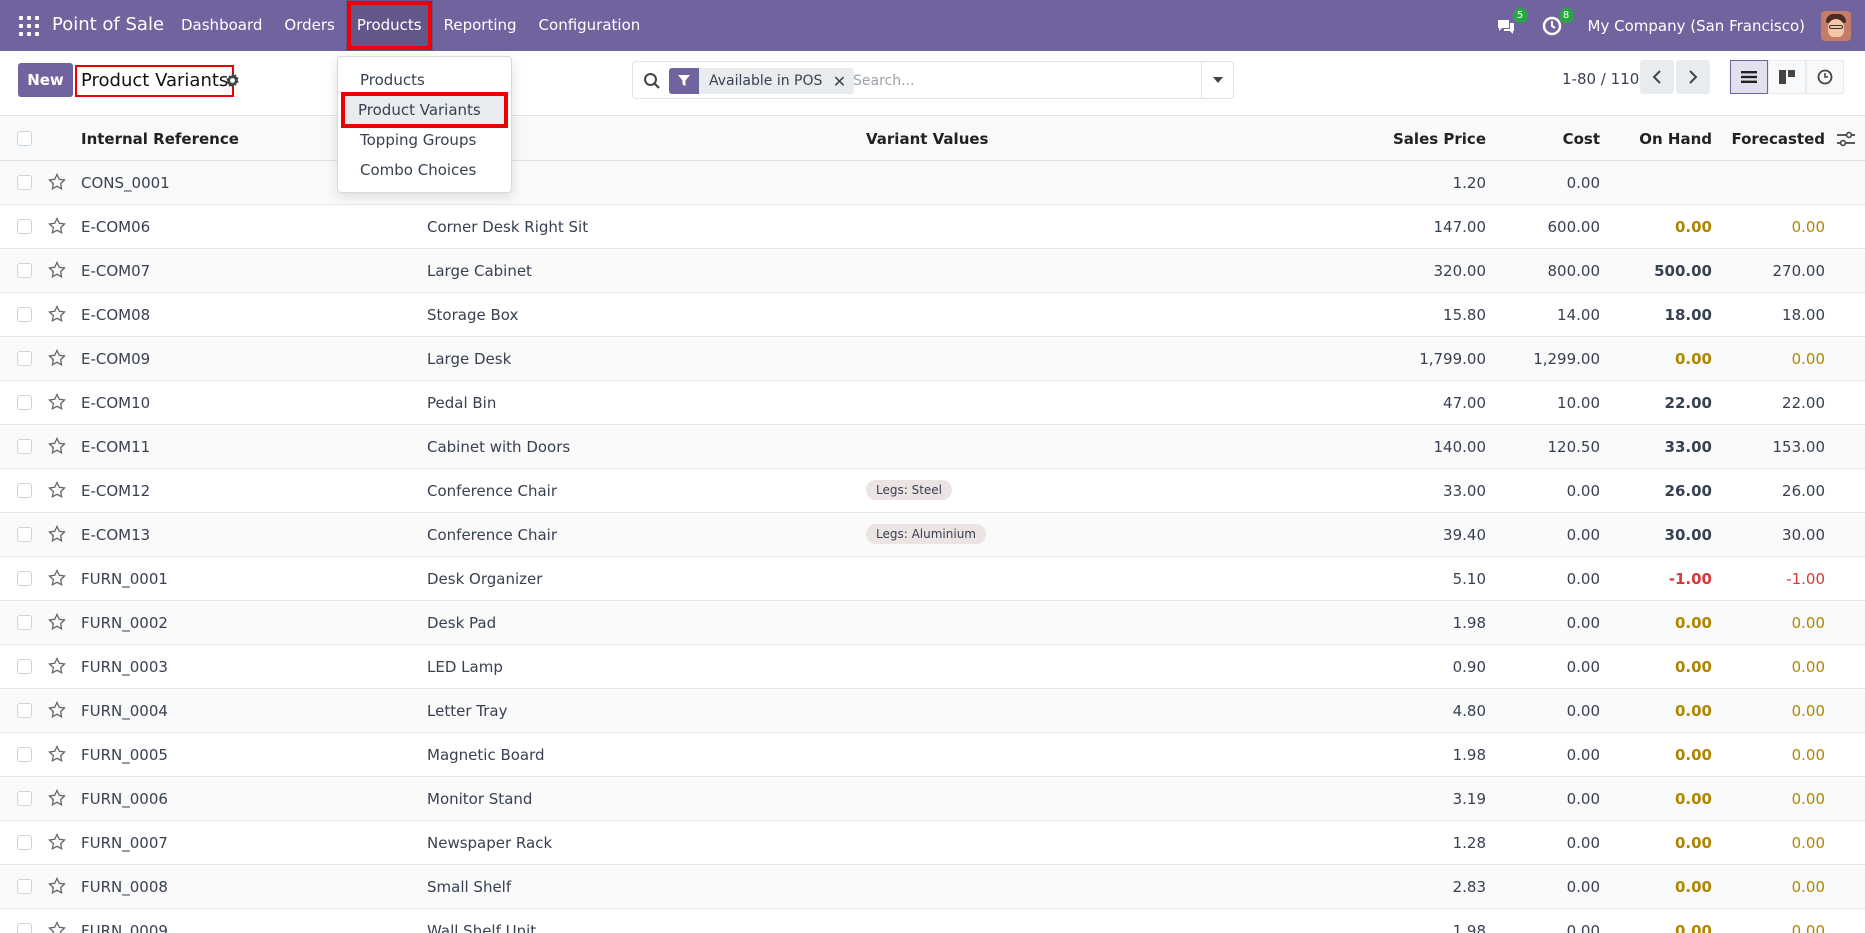  I want to click on dropdown-item-product-variants: Product Variants, so click(424, 110).